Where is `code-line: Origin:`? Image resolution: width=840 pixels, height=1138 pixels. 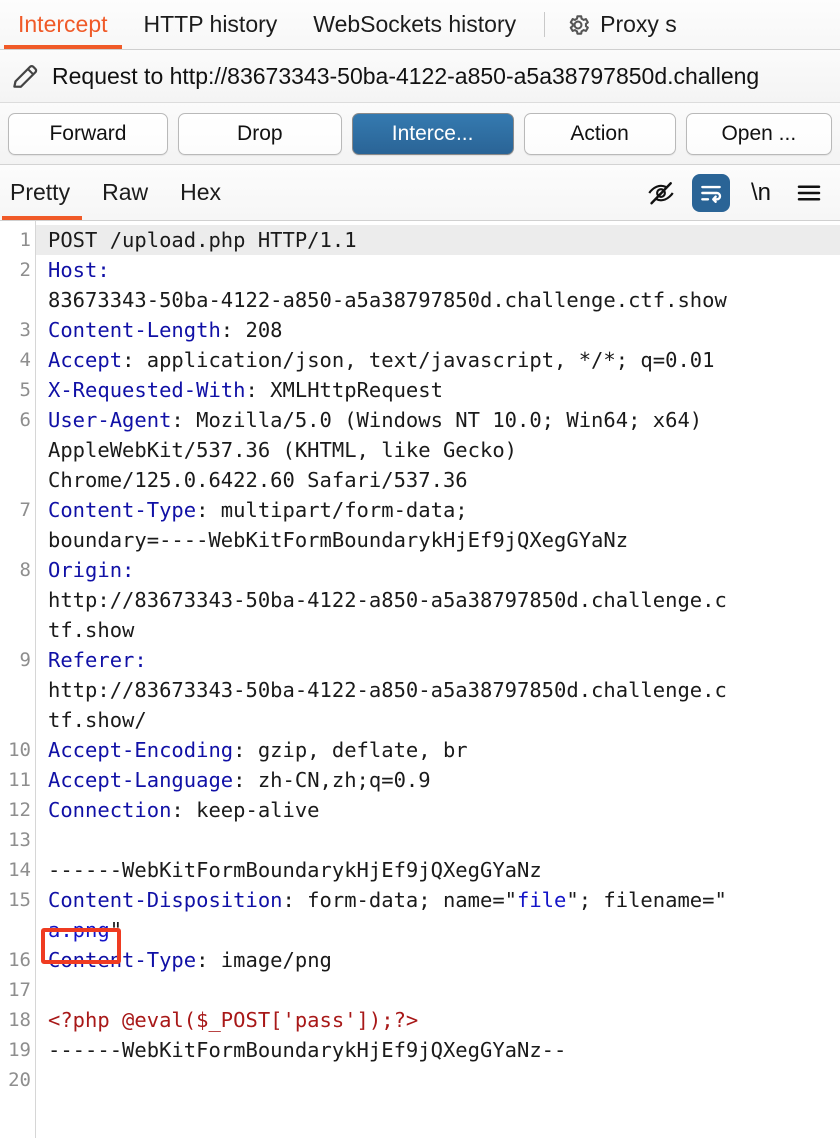
code-line: Origin: is located at coordinates (438, 570).